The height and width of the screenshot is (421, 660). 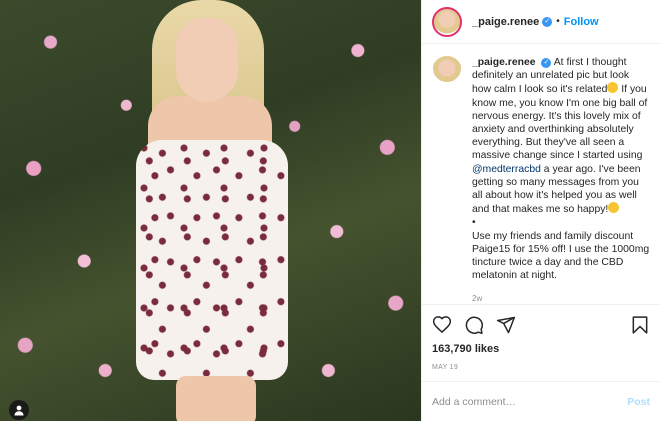 What do you see at coordinates (474, 325) in the screenshot?
I see `comment-icon` at bounding box center [474, 325].